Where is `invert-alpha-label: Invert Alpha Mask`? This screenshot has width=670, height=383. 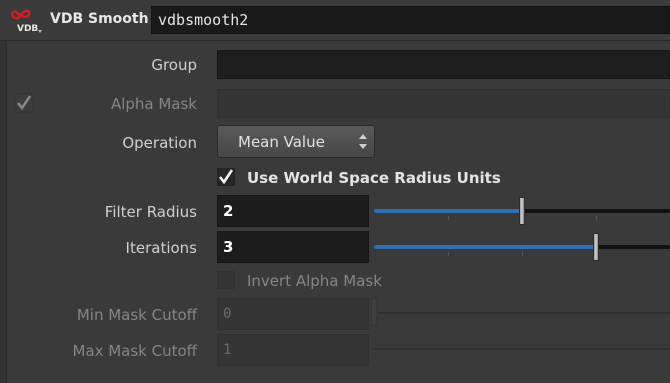
invert-alpha-label: Invert Alpha Mask is located at coordinates (314, 281).